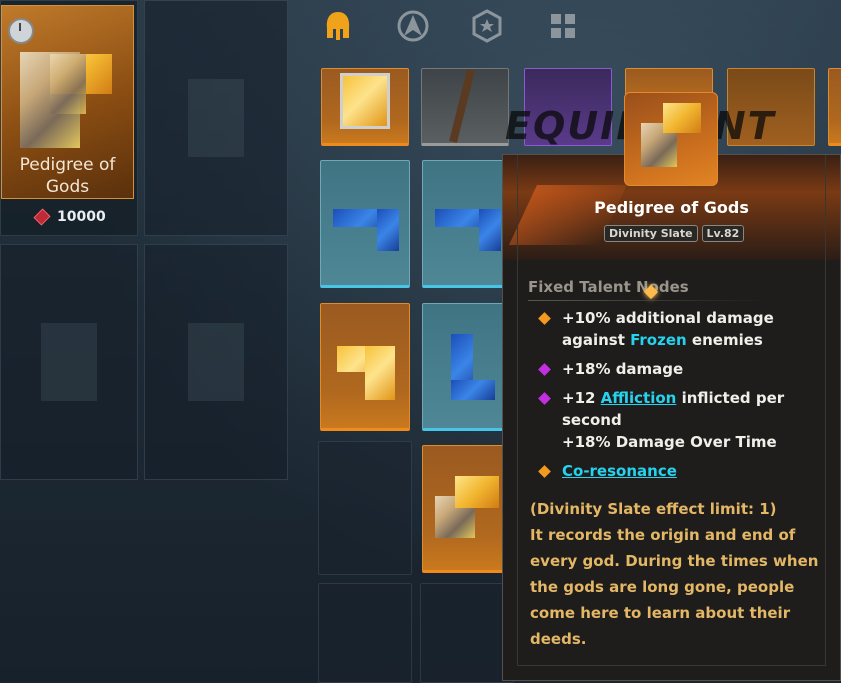 The width and height of the screenshot is (841, 683). What do you see at coordinates (651, 233) in the screenshot?
I see `item-type-tag: Divinity Slate` at bounding box center [651, 233].